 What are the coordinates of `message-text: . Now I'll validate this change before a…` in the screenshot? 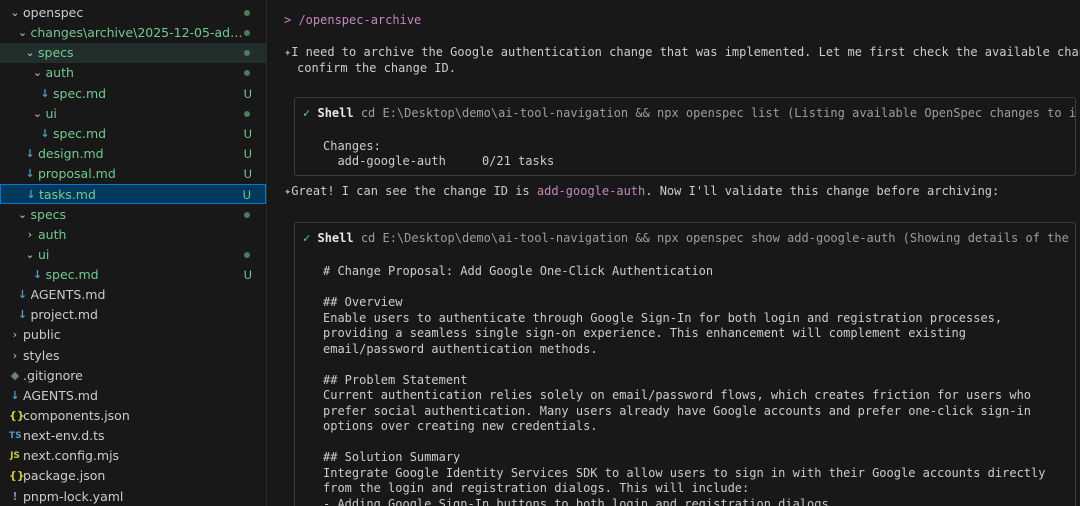 It's located at (822, 191).